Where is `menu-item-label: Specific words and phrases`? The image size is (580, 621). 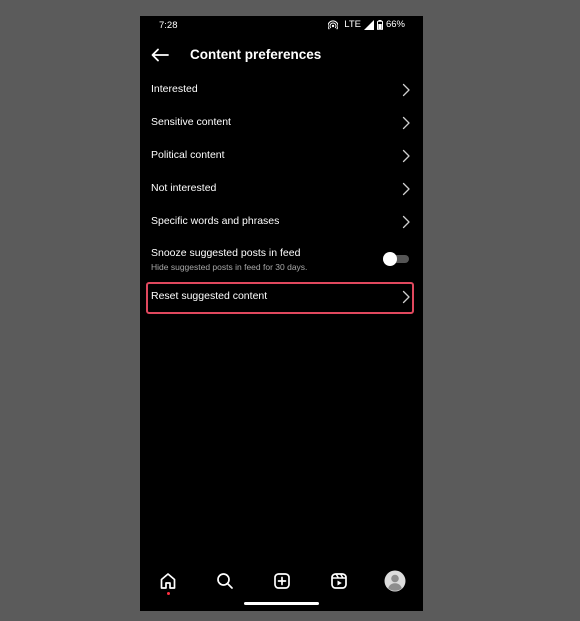
menu-item-label: Specific words and phrases is located at coordinates (215, 221).